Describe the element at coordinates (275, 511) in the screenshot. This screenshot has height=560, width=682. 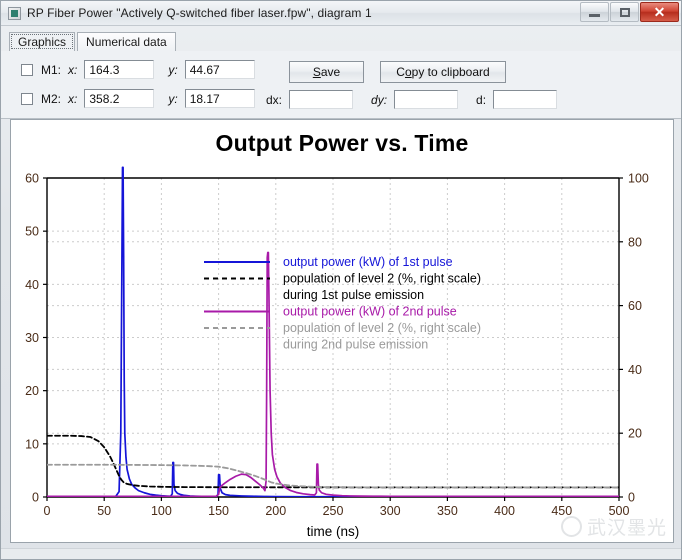
I see `svg-text: 200` at that location.